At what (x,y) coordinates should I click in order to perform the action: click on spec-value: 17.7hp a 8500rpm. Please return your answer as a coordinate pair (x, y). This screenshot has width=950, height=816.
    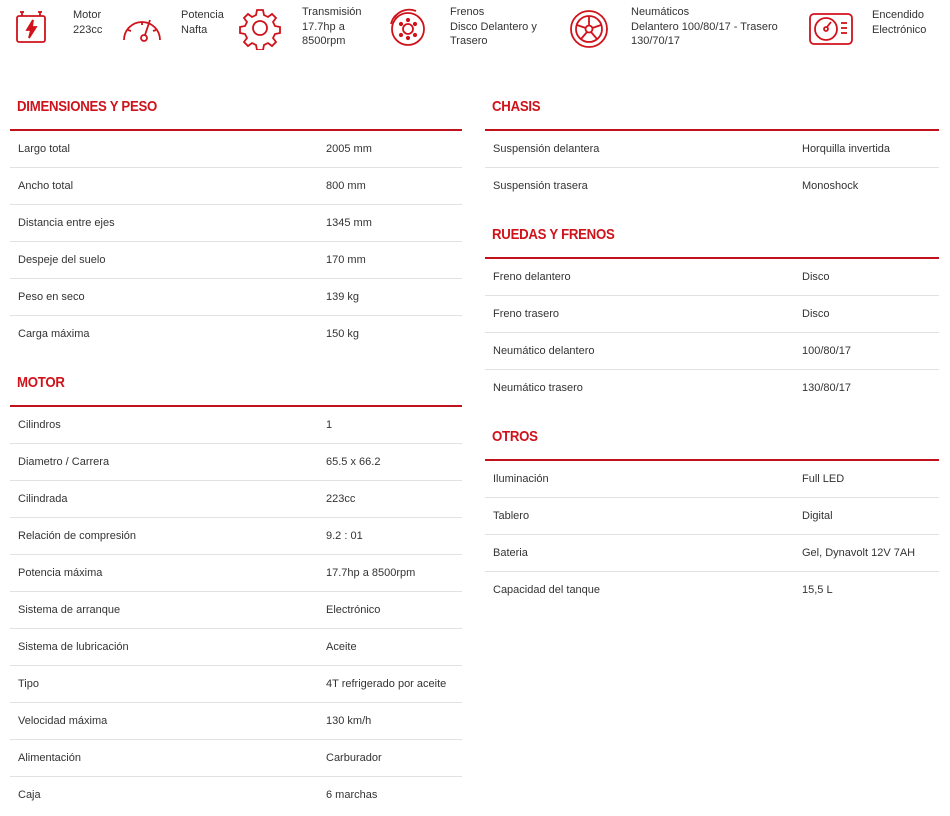
    Looking at the image, I should click on (371, 573).